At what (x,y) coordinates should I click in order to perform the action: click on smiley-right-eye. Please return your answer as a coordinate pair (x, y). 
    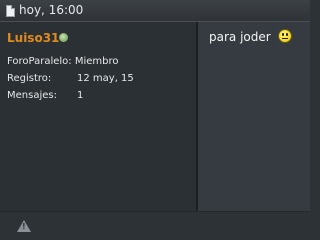
    Looking at the image, I should click on (287, 34).